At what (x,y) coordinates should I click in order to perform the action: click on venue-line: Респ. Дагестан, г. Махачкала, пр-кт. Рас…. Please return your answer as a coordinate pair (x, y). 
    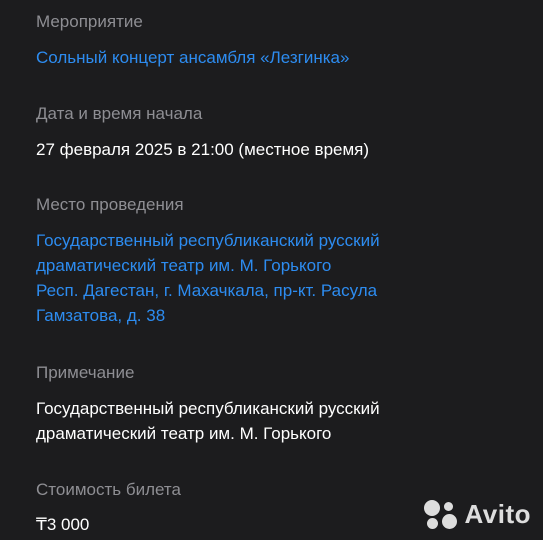
    Looking at the image, I should click on (207, 290).